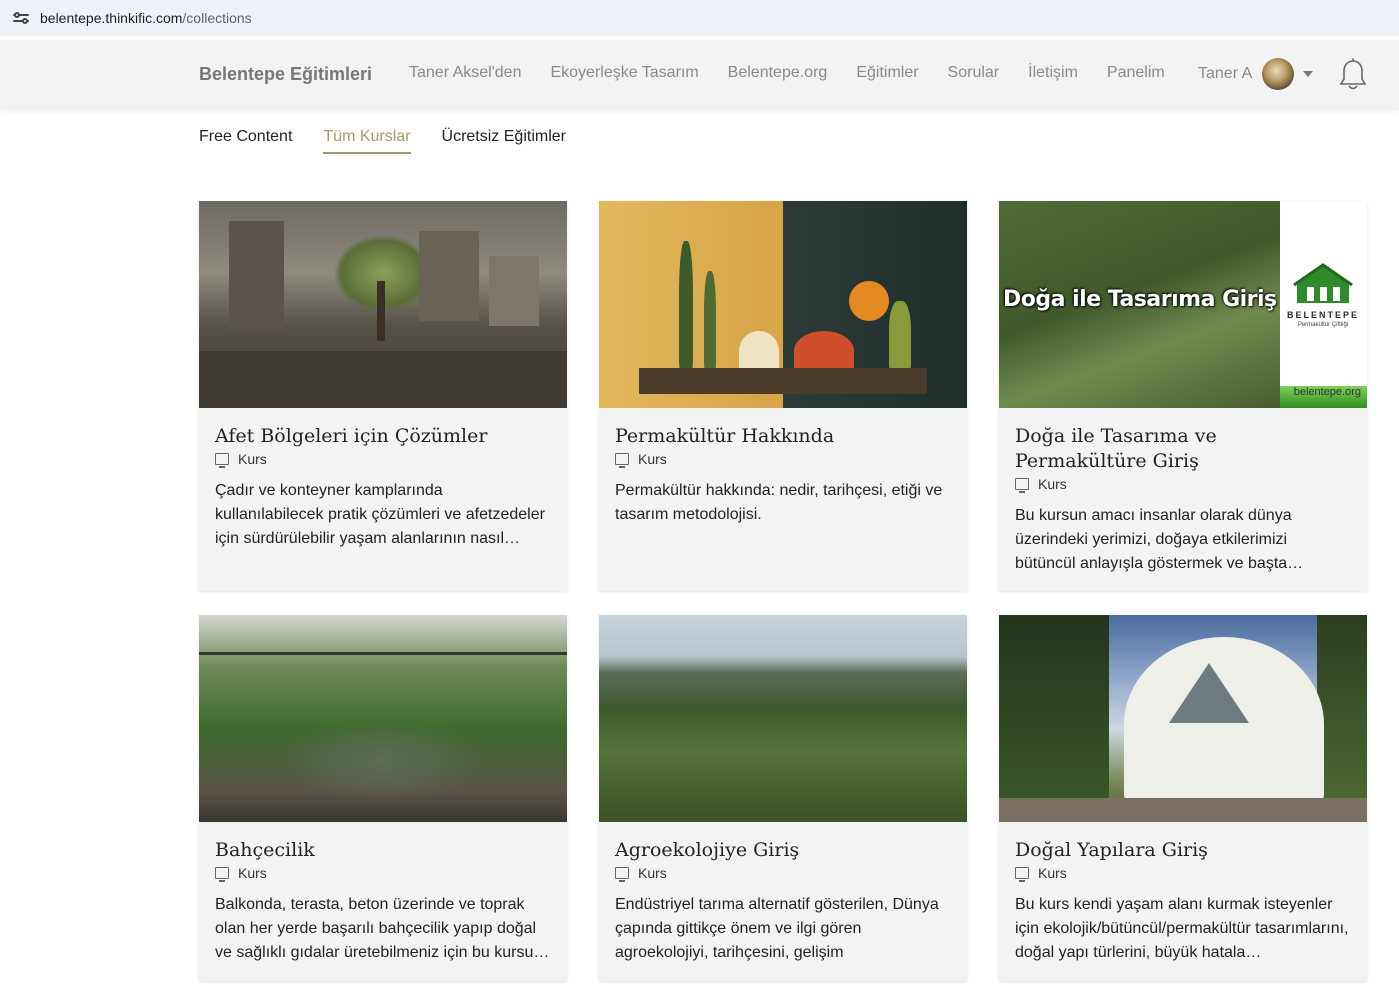 This screenshot has width=1399, height=992. Describe the element at coordinates (1183, 850) in the screenshot. I see `course-title: Doğal Yapılara Giriş` at that location.